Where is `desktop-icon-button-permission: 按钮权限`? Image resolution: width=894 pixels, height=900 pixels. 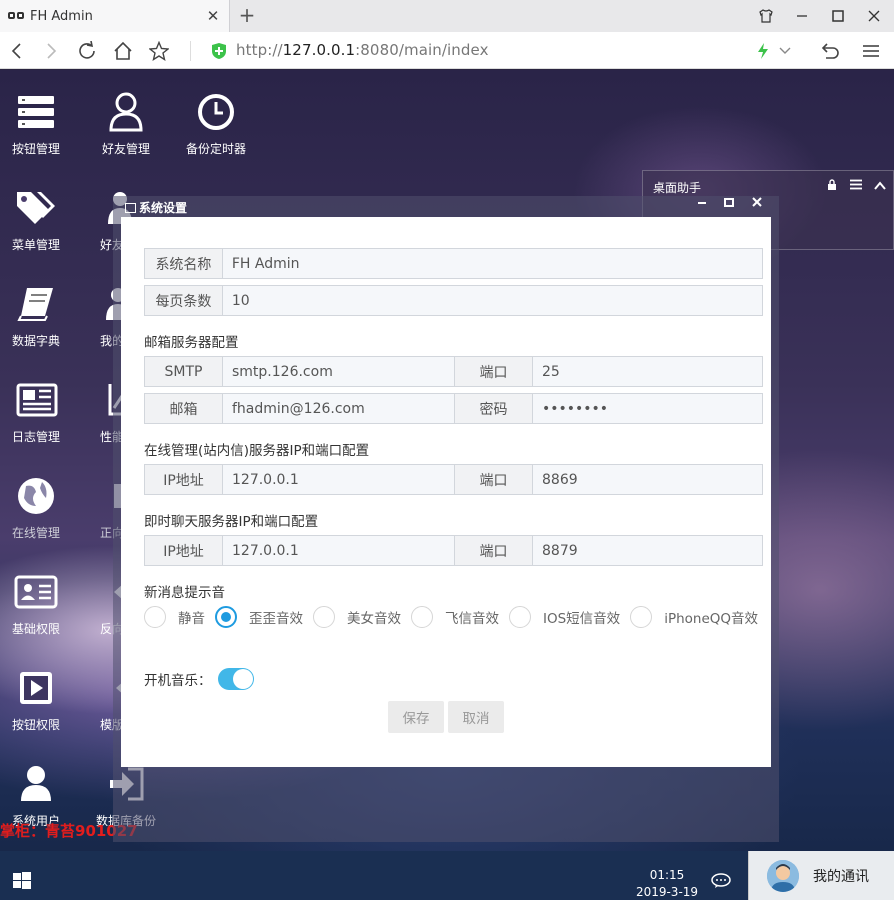 desktop-icon-button-permission: 按钮权限 is located at coordinates (40, 699).